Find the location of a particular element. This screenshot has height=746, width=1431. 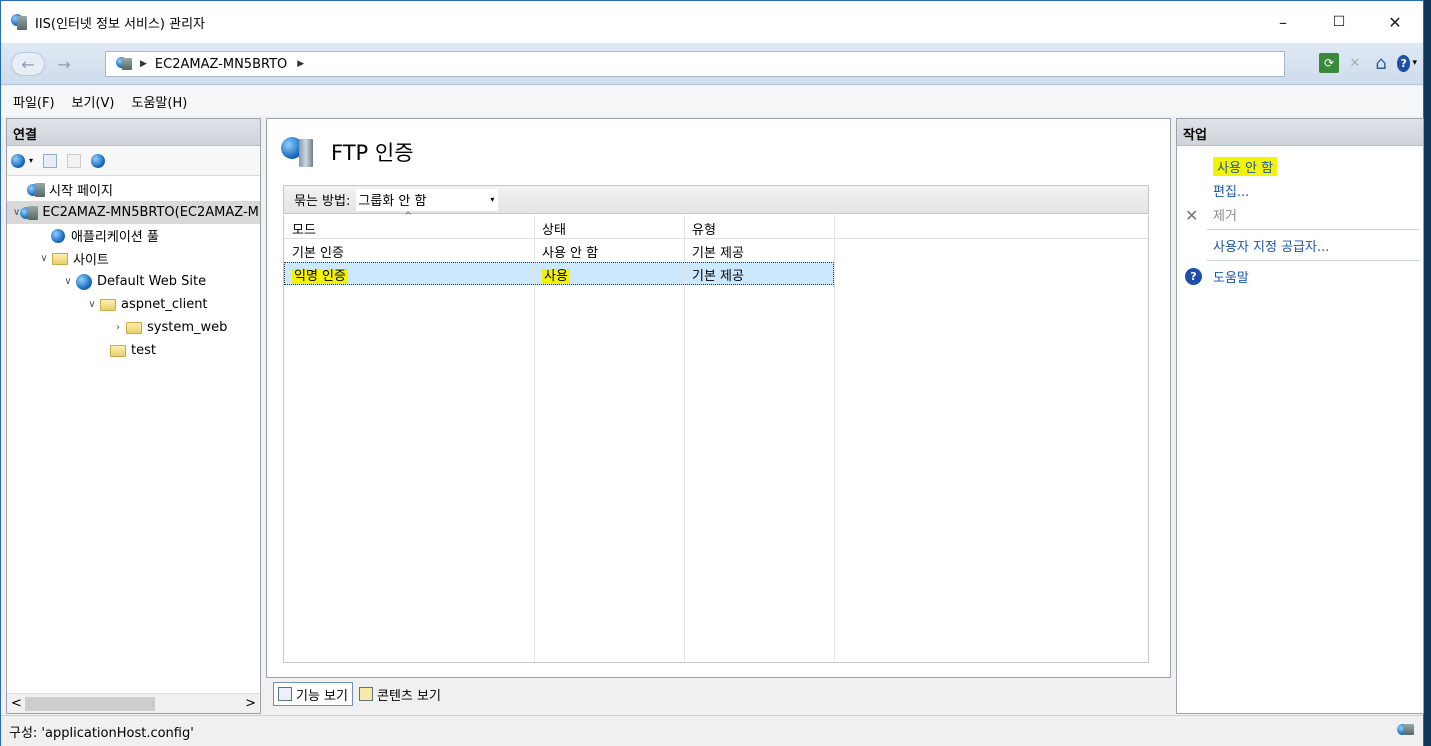

horizontal-scrollbar: < > is located at coordinates (133, 703).